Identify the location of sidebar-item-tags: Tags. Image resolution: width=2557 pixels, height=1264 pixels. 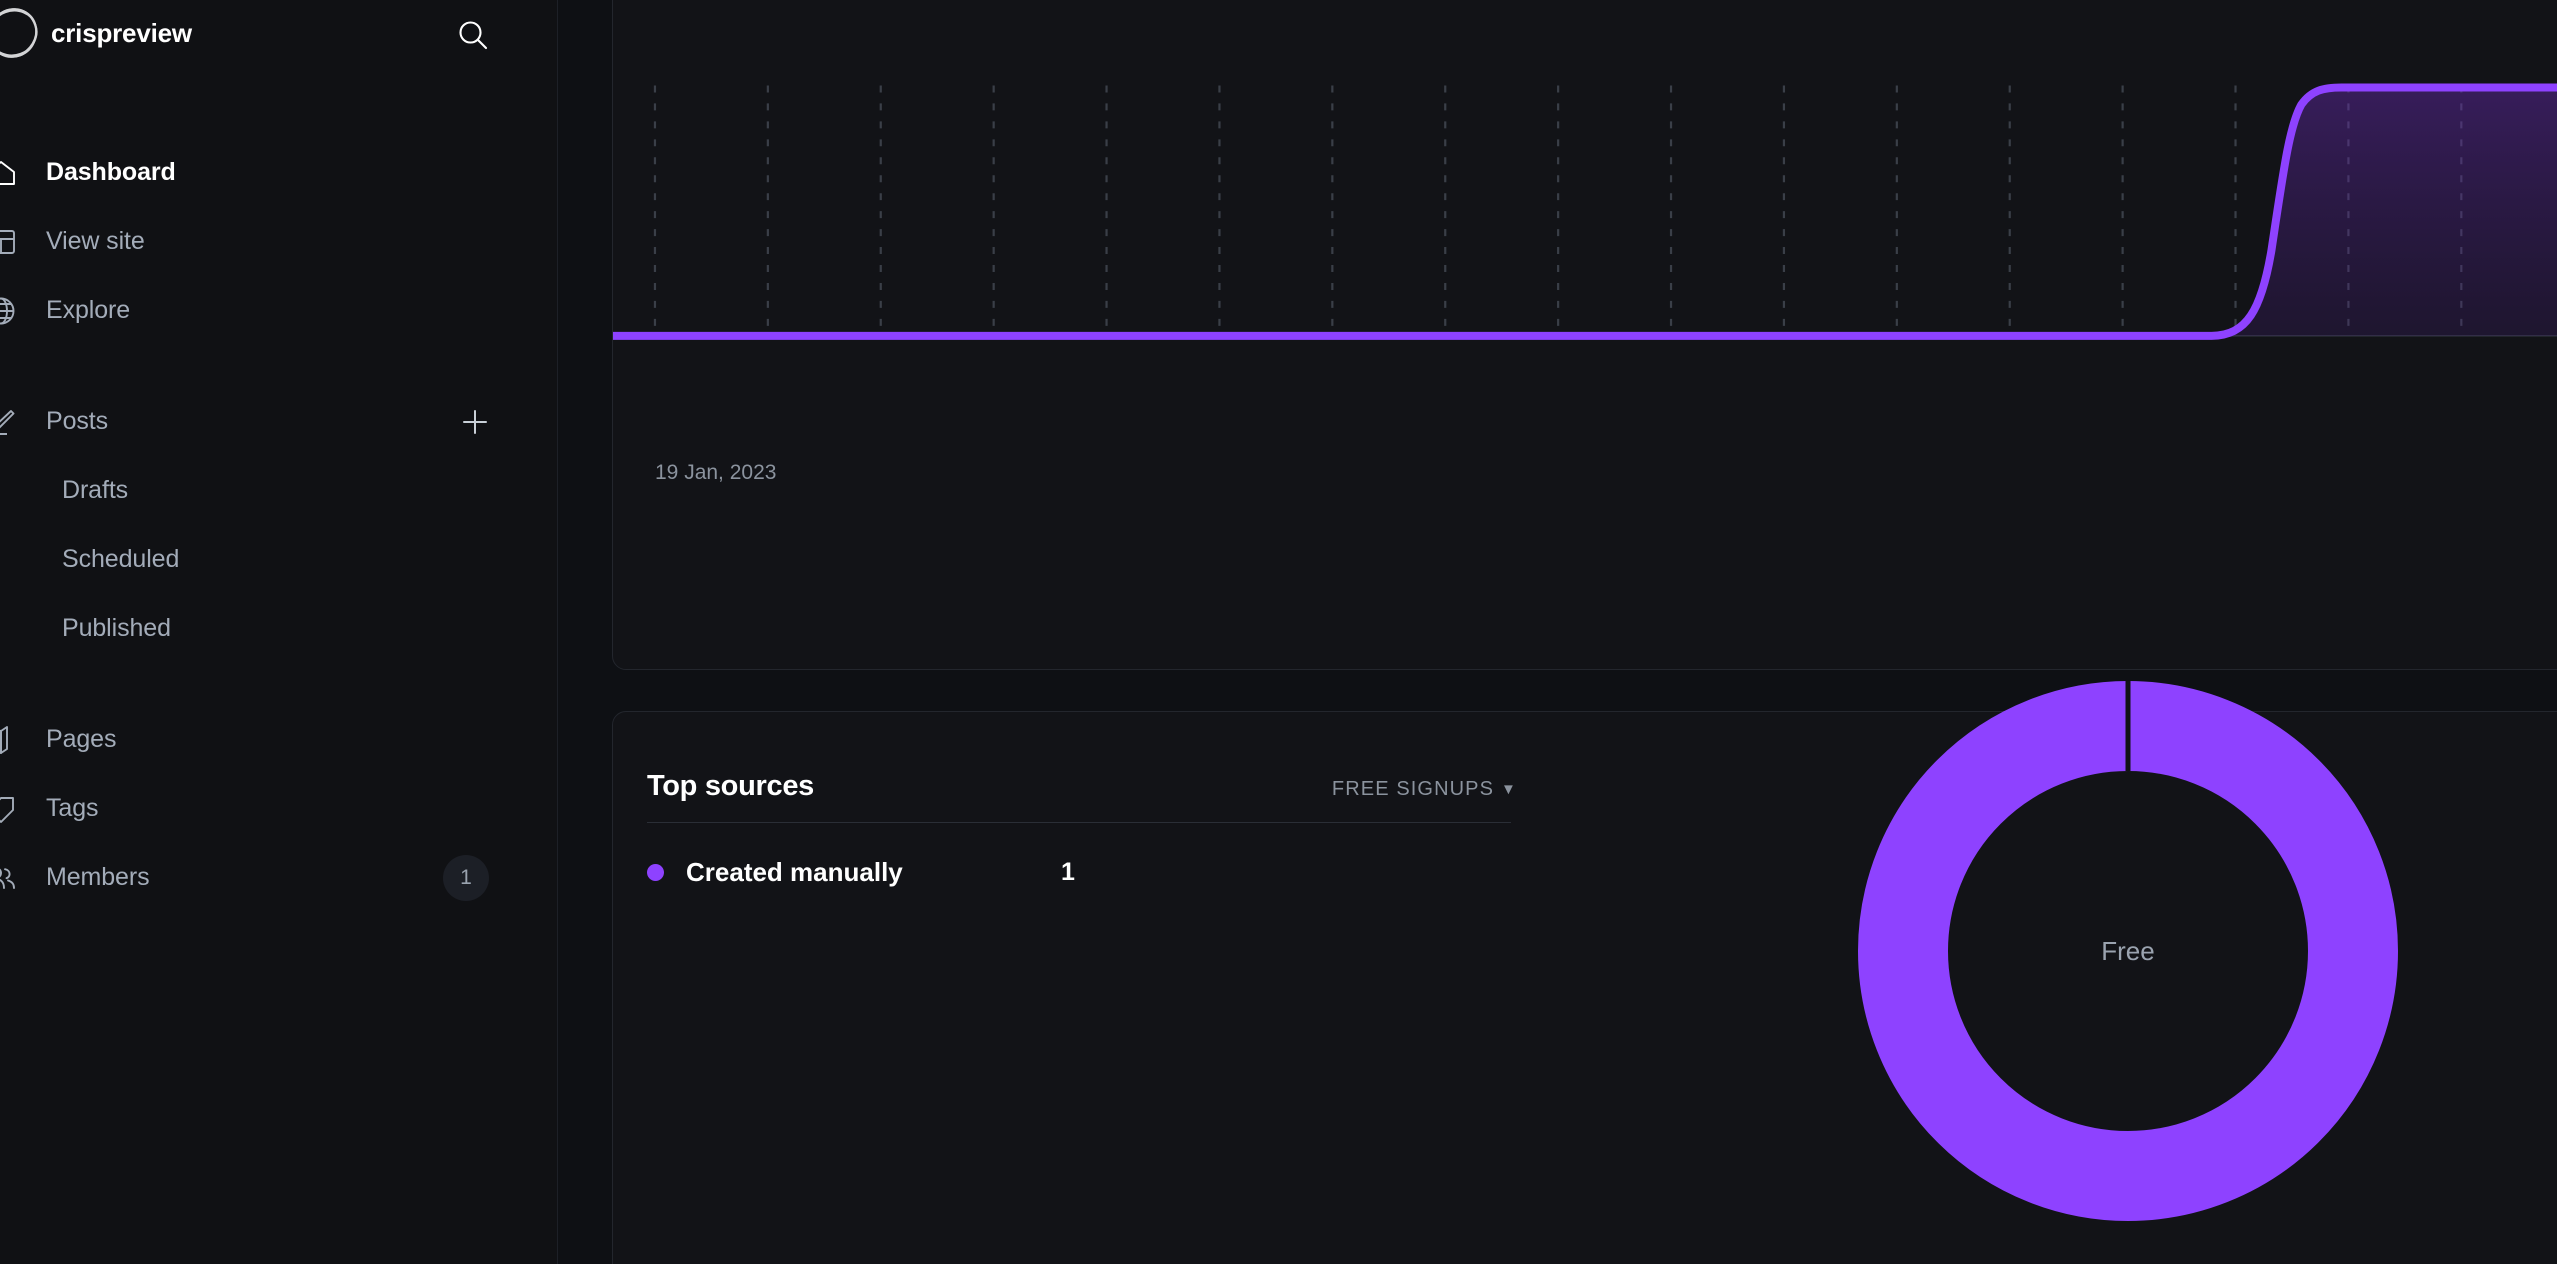
(278, 808).